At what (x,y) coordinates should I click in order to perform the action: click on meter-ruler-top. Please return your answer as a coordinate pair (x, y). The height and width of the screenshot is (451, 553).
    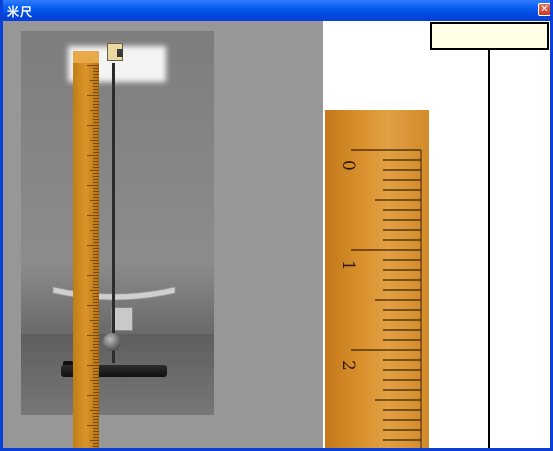
    Looking at the image, I should click on (86, 57).